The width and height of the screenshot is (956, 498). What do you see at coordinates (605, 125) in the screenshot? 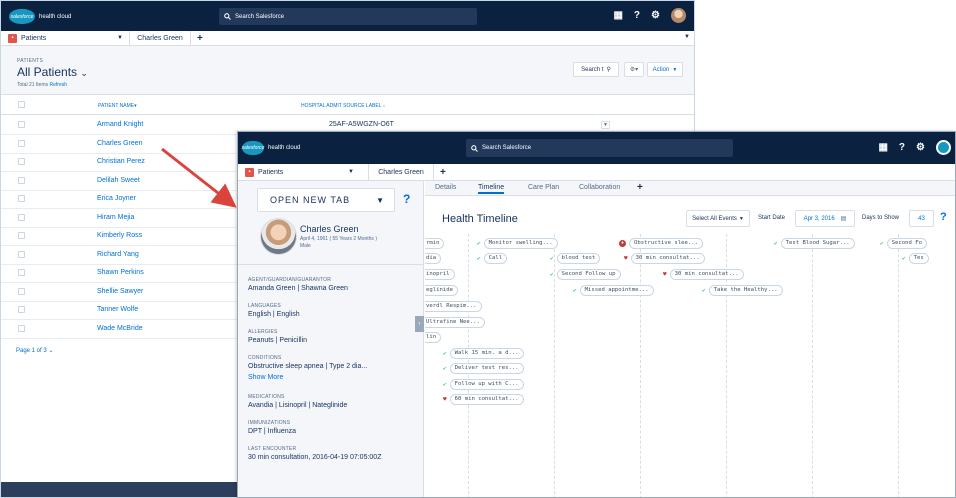
I see `row-actions-chevron-down-icon: ▼` at bounding box center [605, 125].